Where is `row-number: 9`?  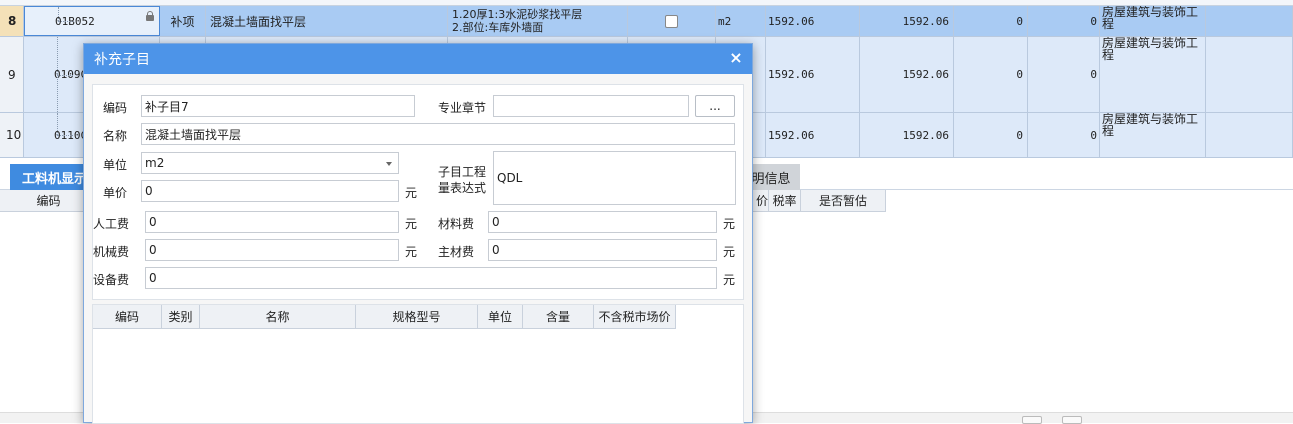 row-number: 9 is located at coordinates (12, 74).